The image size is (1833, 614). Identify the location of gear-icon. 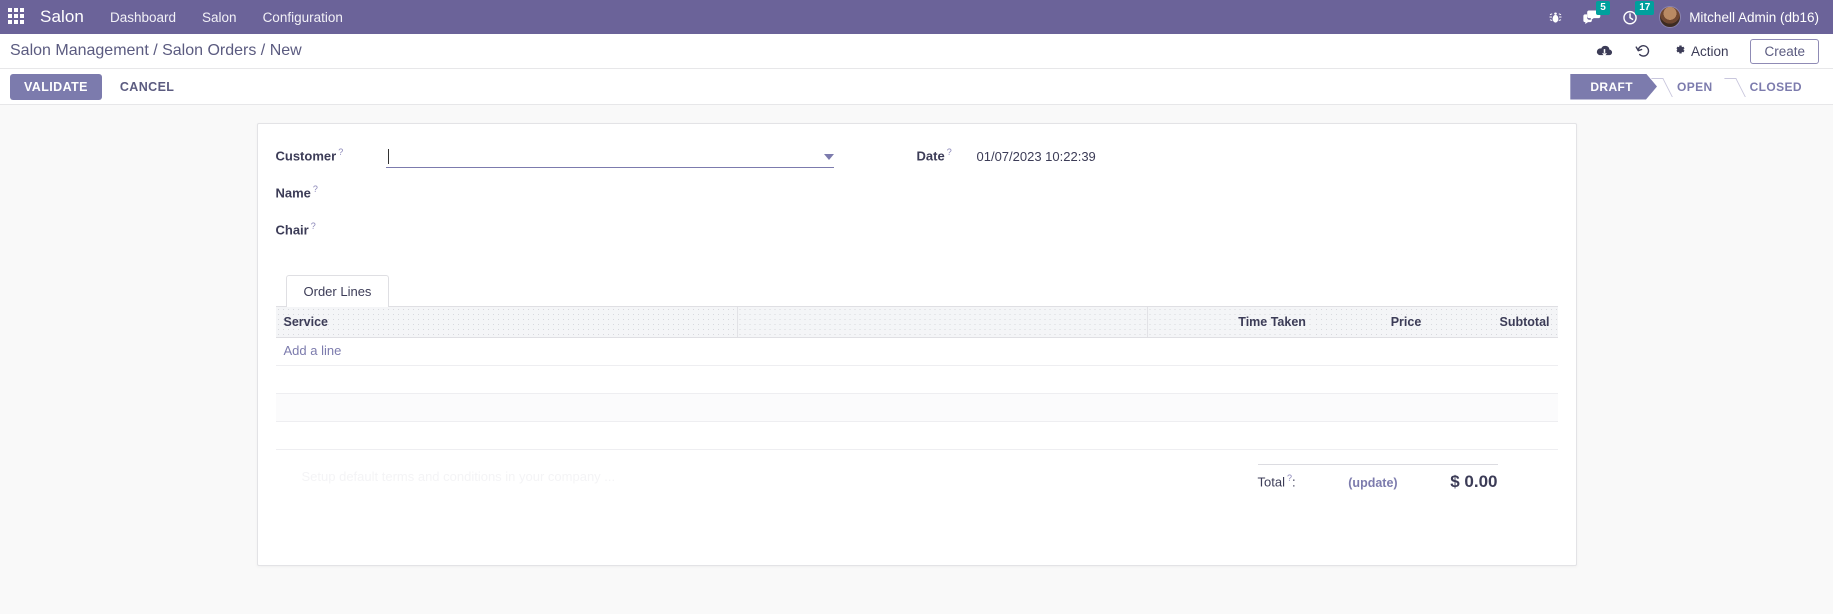
(1679, 51).